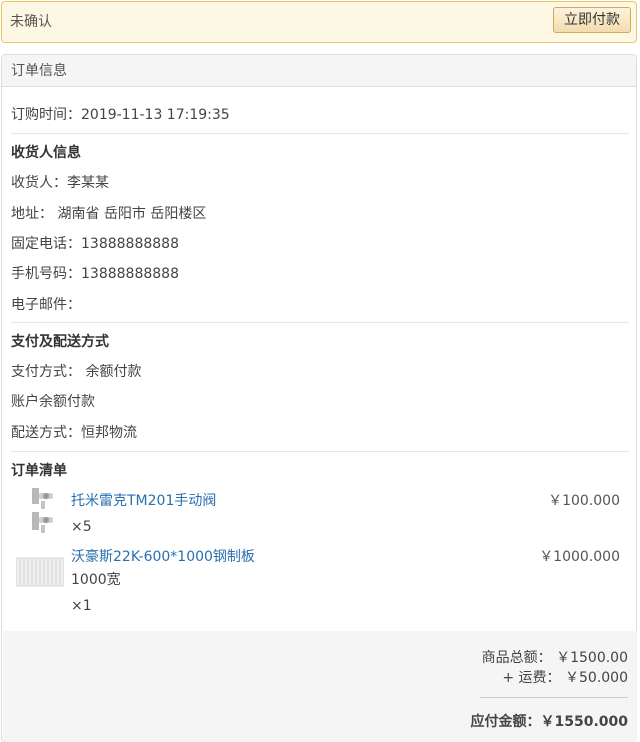 The width and height of the screenshot is (640, 742). Describe the element at coordinates (319, 71) in the screenshot. I see `panel-title: 订单信息` at that location.